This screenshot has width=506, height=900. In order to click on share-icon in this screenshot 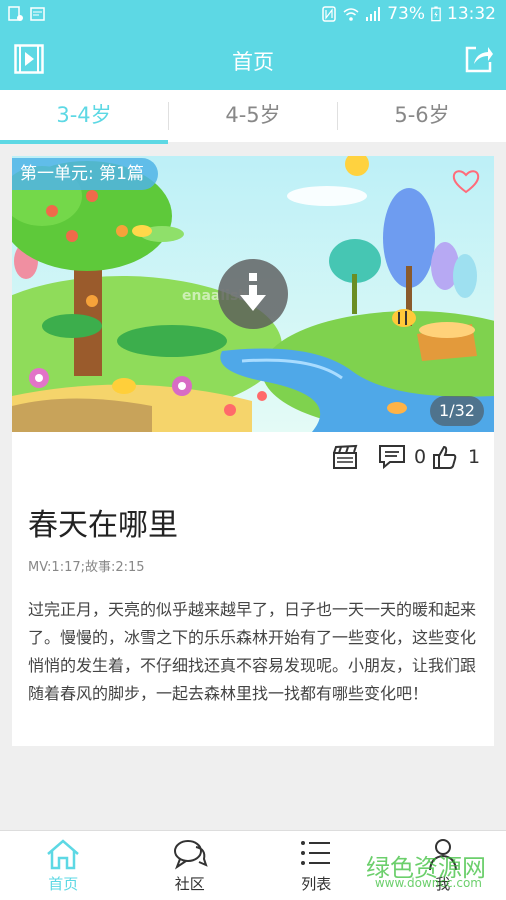, I will do `click(479, 58)`.